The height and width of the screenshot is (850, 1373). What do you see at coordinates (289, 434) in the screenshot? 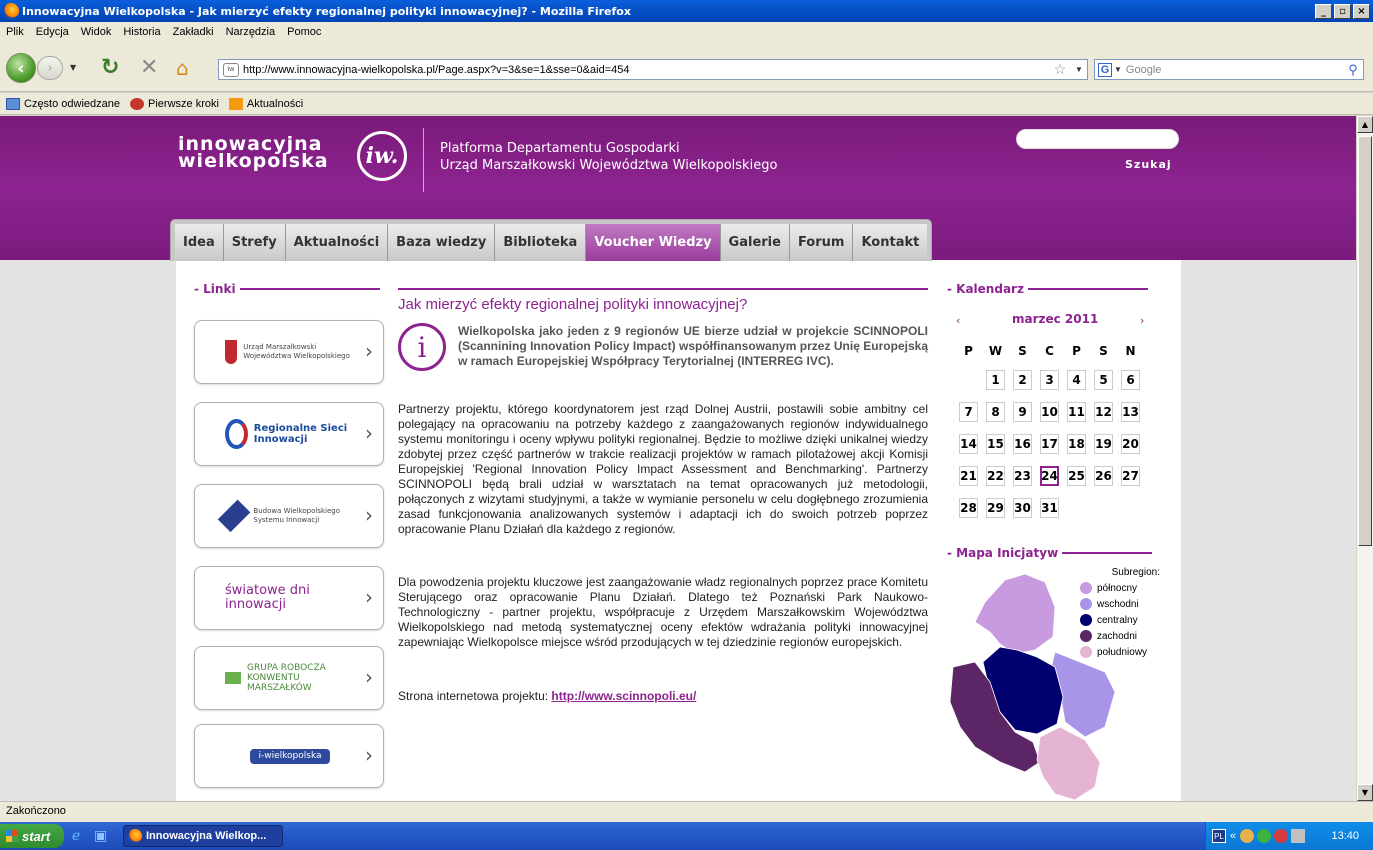
I see `link-regionalne-sieci: Regionalne Sieci Innowacji ›` at bounding box center [289, 434].